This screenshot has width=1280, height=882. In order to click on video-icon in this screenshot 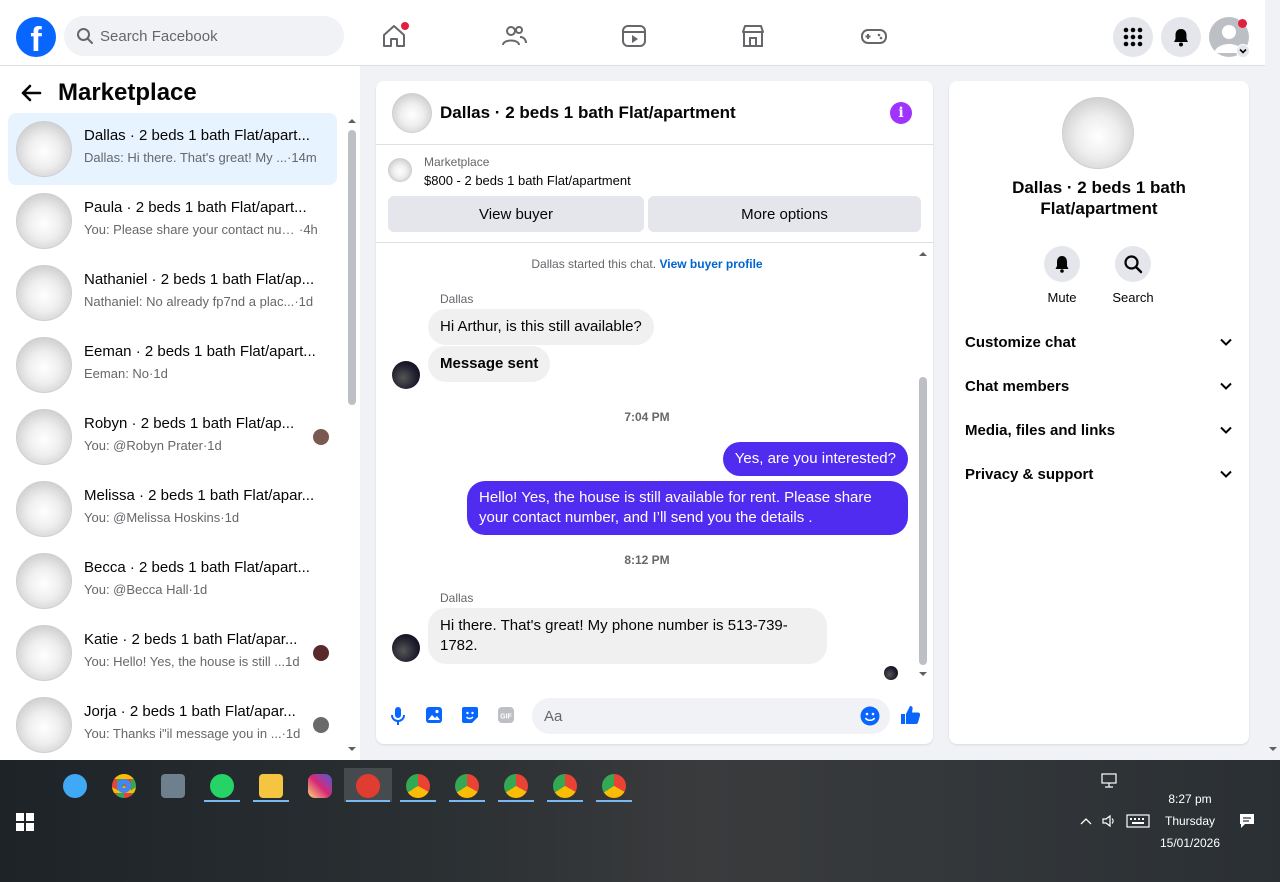, I will do `click(634, 36)`.